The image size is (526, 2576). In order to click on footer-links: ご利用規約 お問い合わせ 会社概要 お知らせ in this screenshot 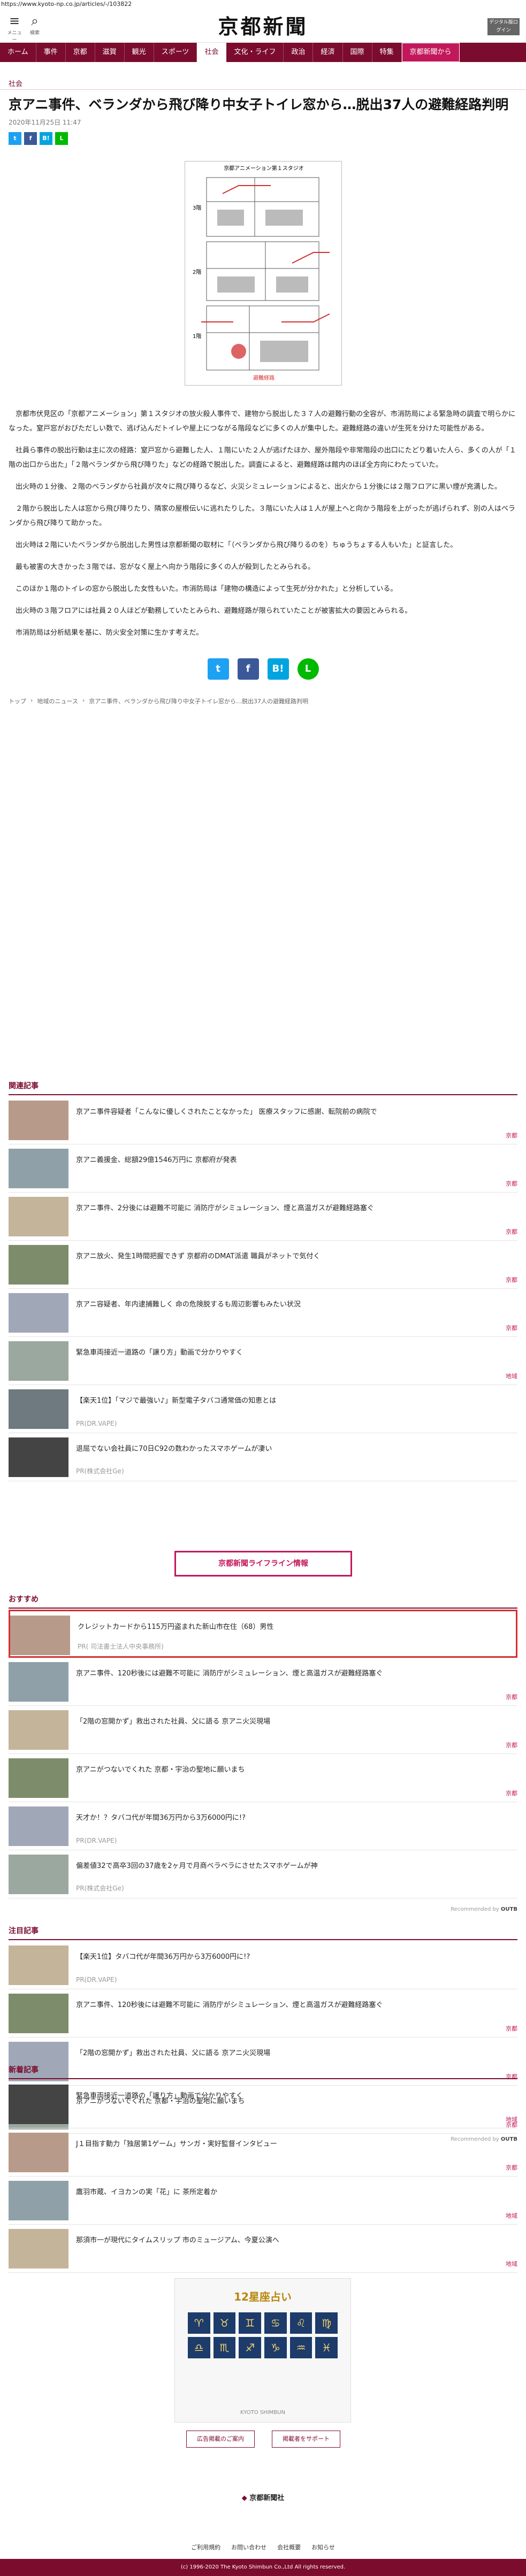, I will do `click(263, 2547)`.